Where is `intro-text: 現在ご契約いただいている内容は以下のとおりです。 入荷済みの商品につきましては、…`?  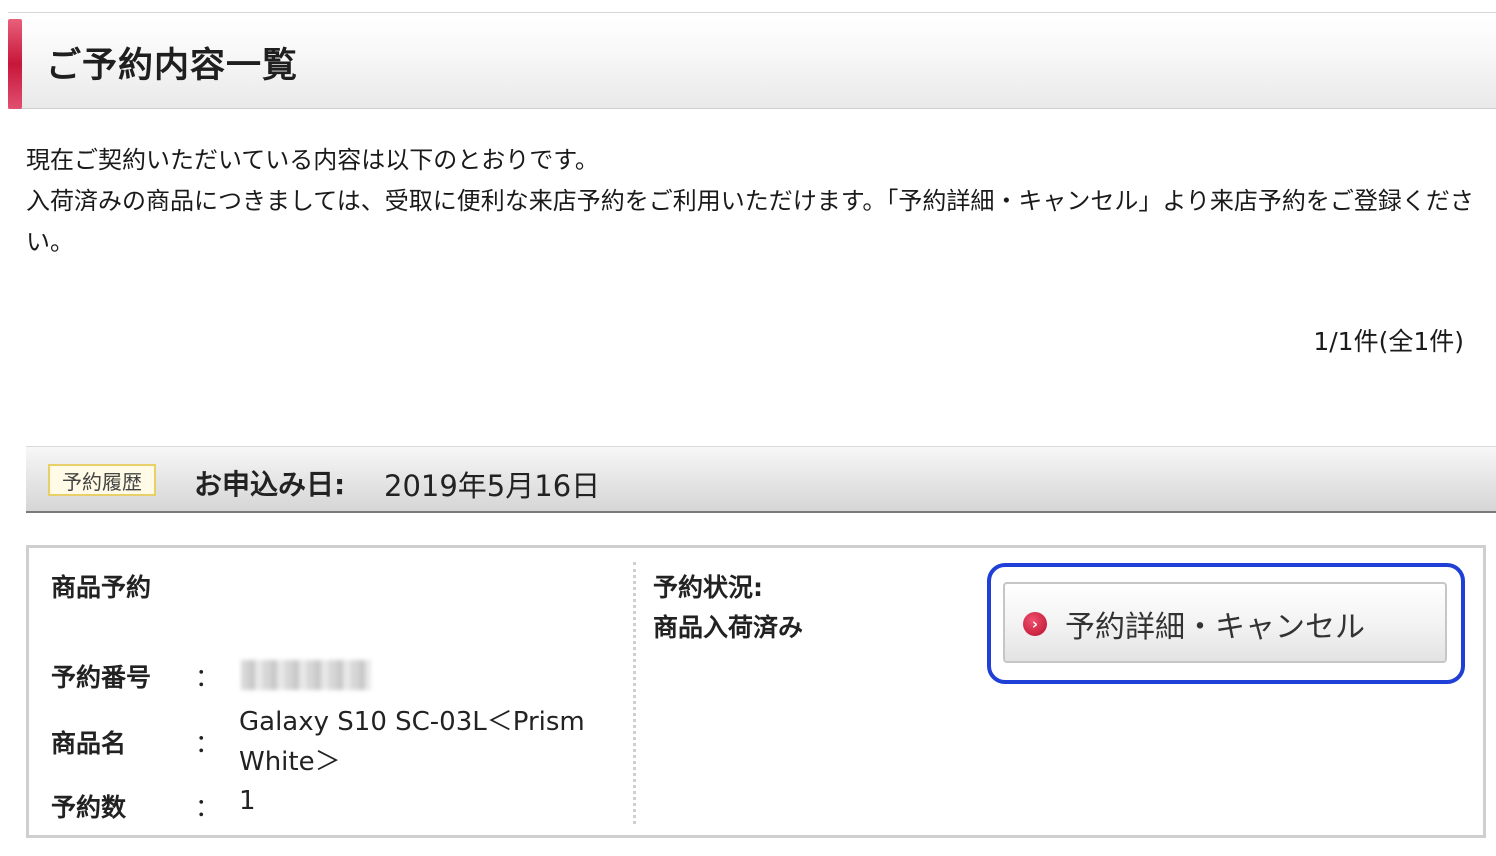
intro-text: 現在ご契約いただいている内容は以下のとおりです。 入荷済みの商品につきましては、… is located at coordinates (756, 201).